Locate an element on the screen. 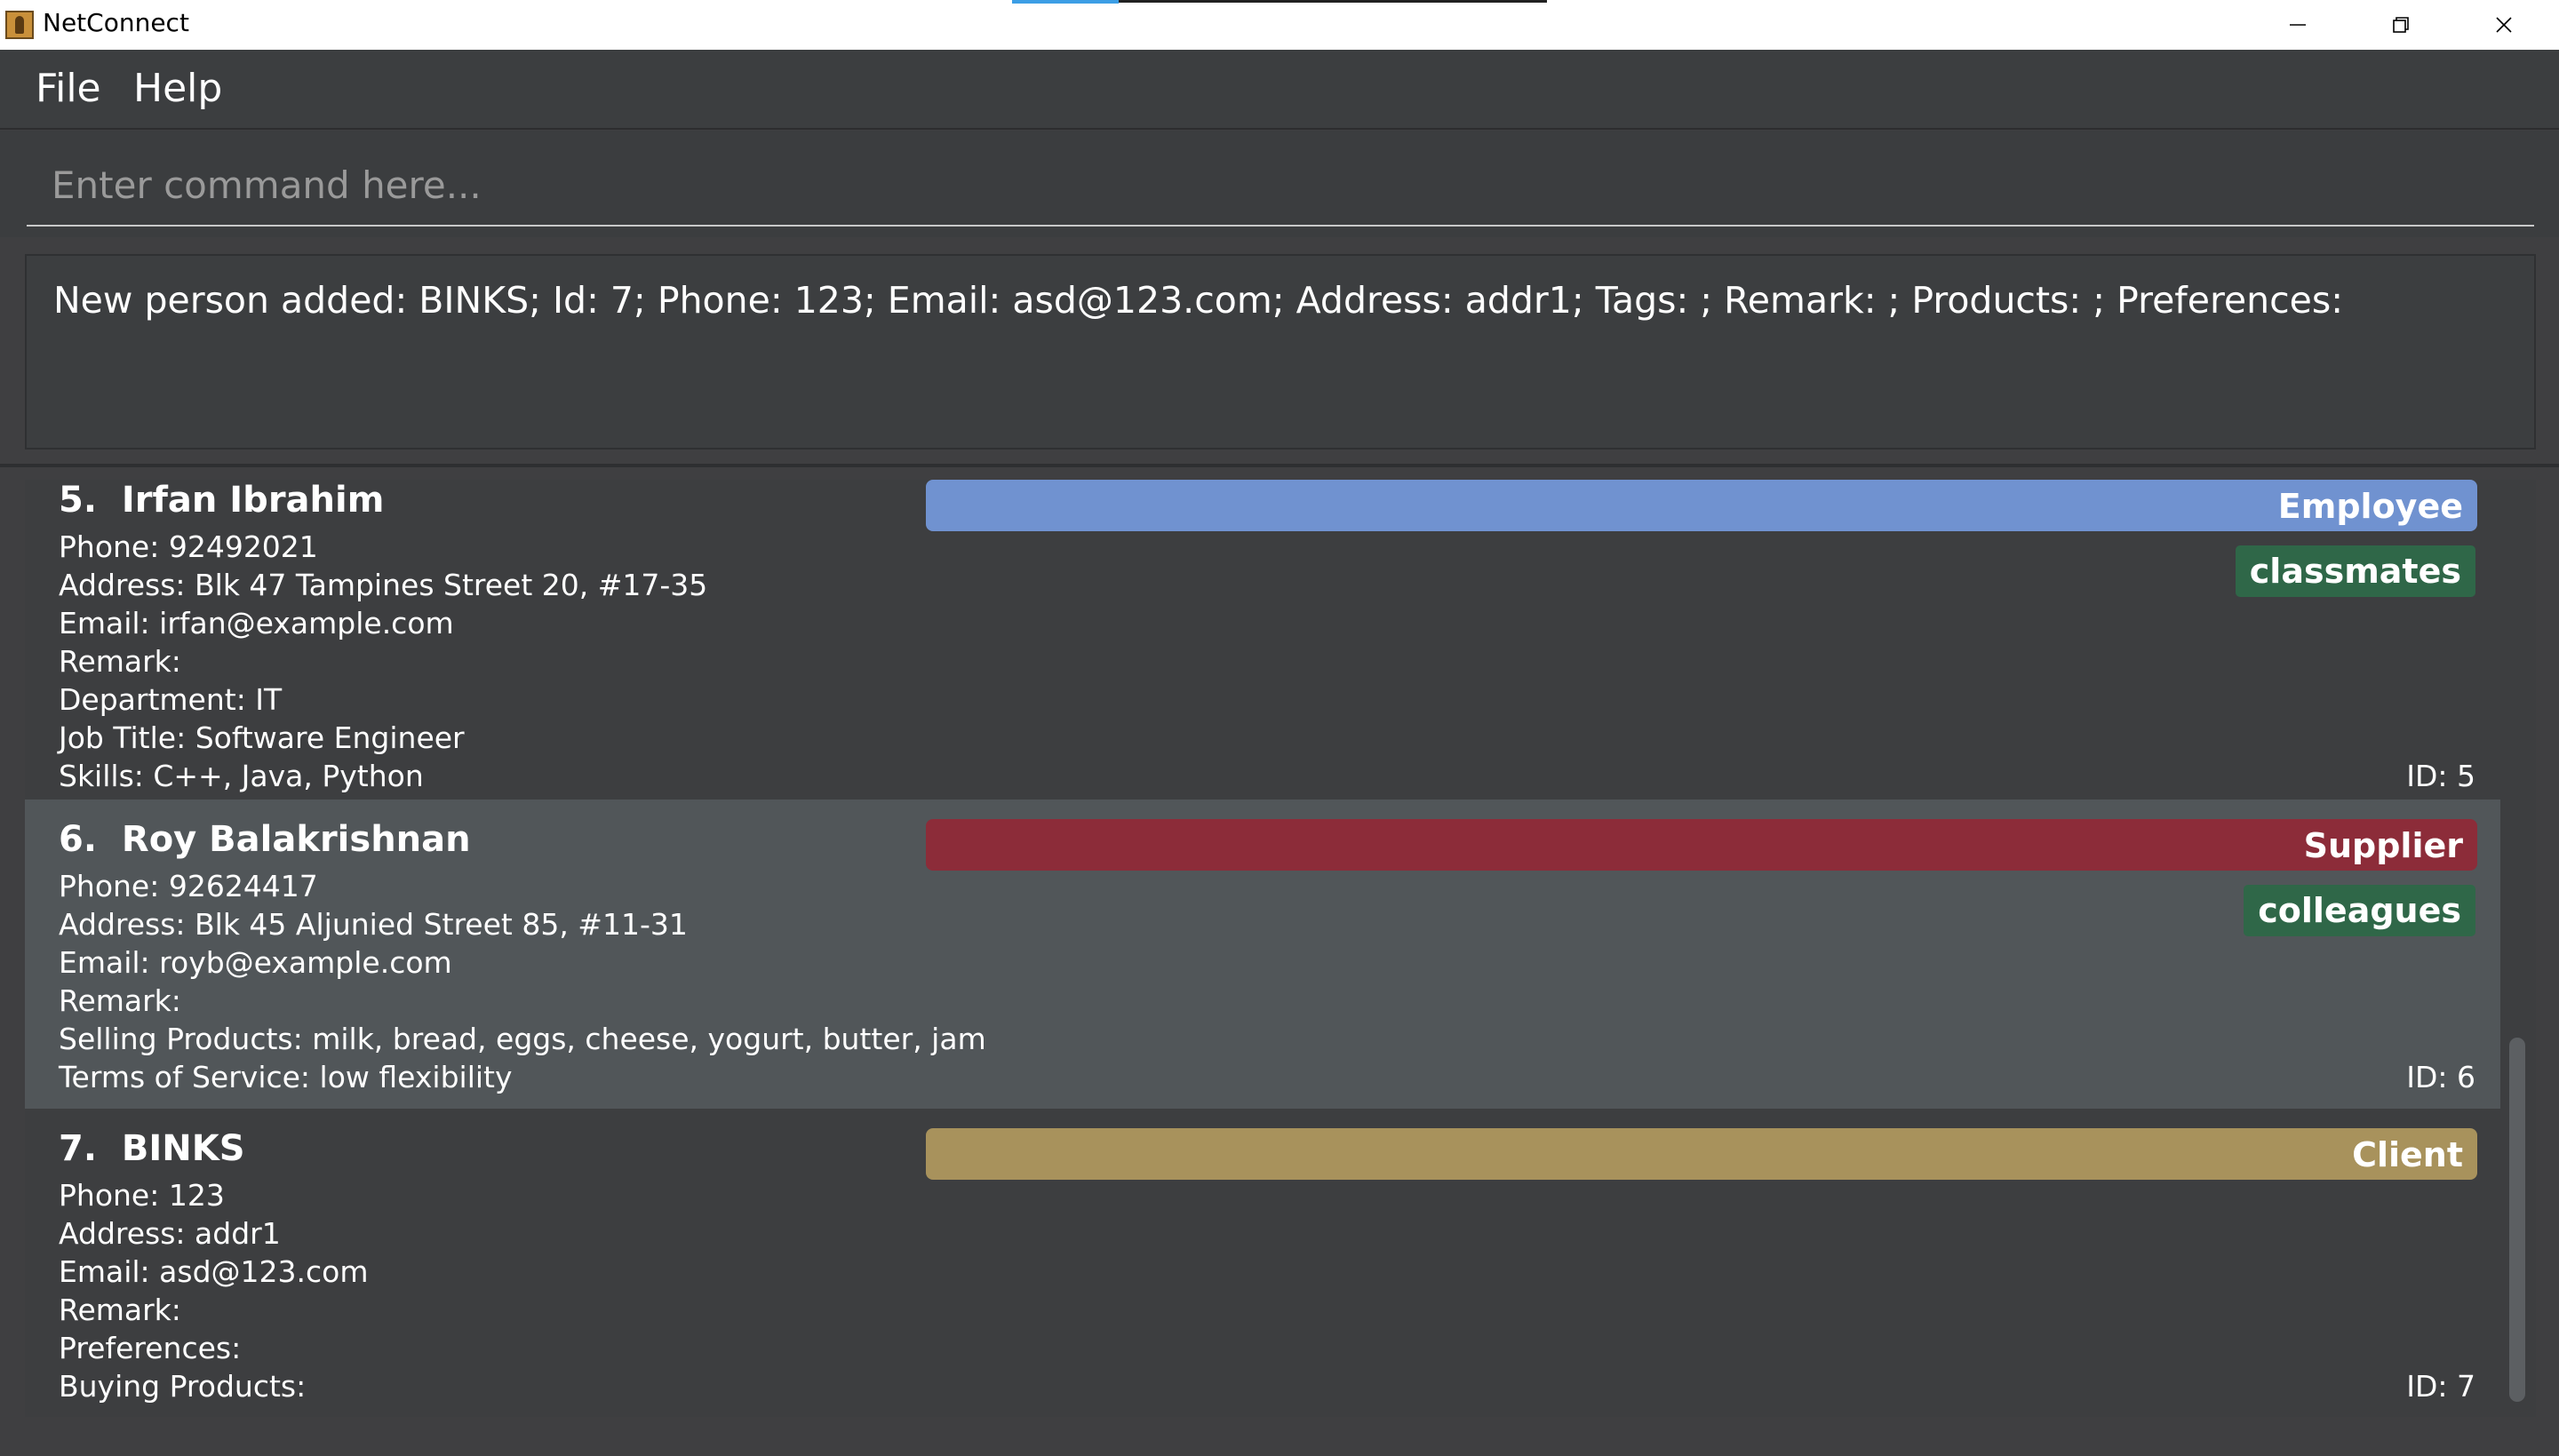 Image resolution: width=2559 pixels, height=1456 pixels. restore-button is located at coordinates (2400, 25).